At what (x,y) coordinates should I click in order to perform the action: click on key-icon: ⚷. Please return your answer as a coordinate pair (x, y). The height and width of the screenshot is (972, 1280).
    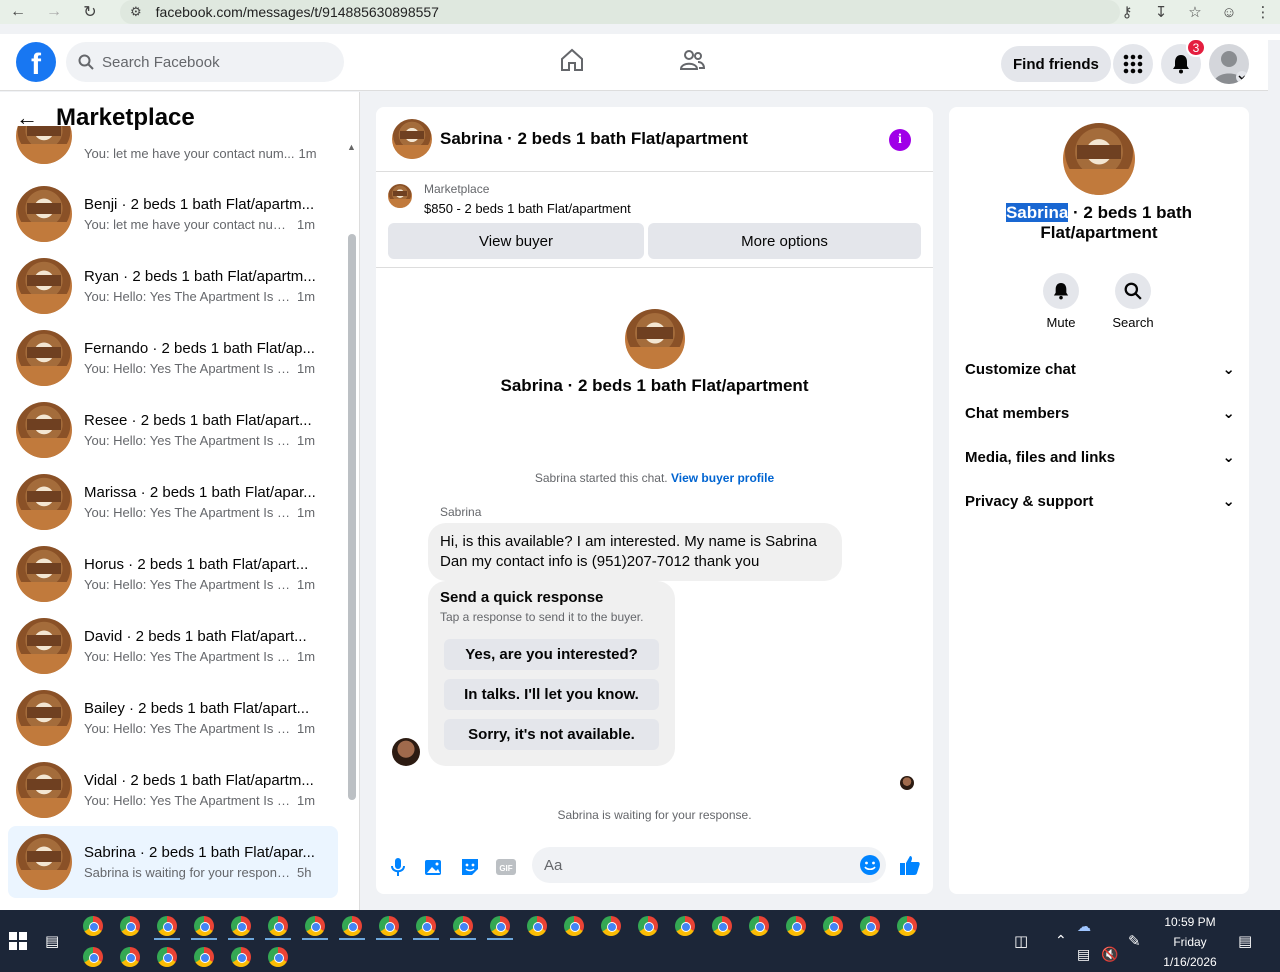
    Looking at the image, I should click on (1127, 12).